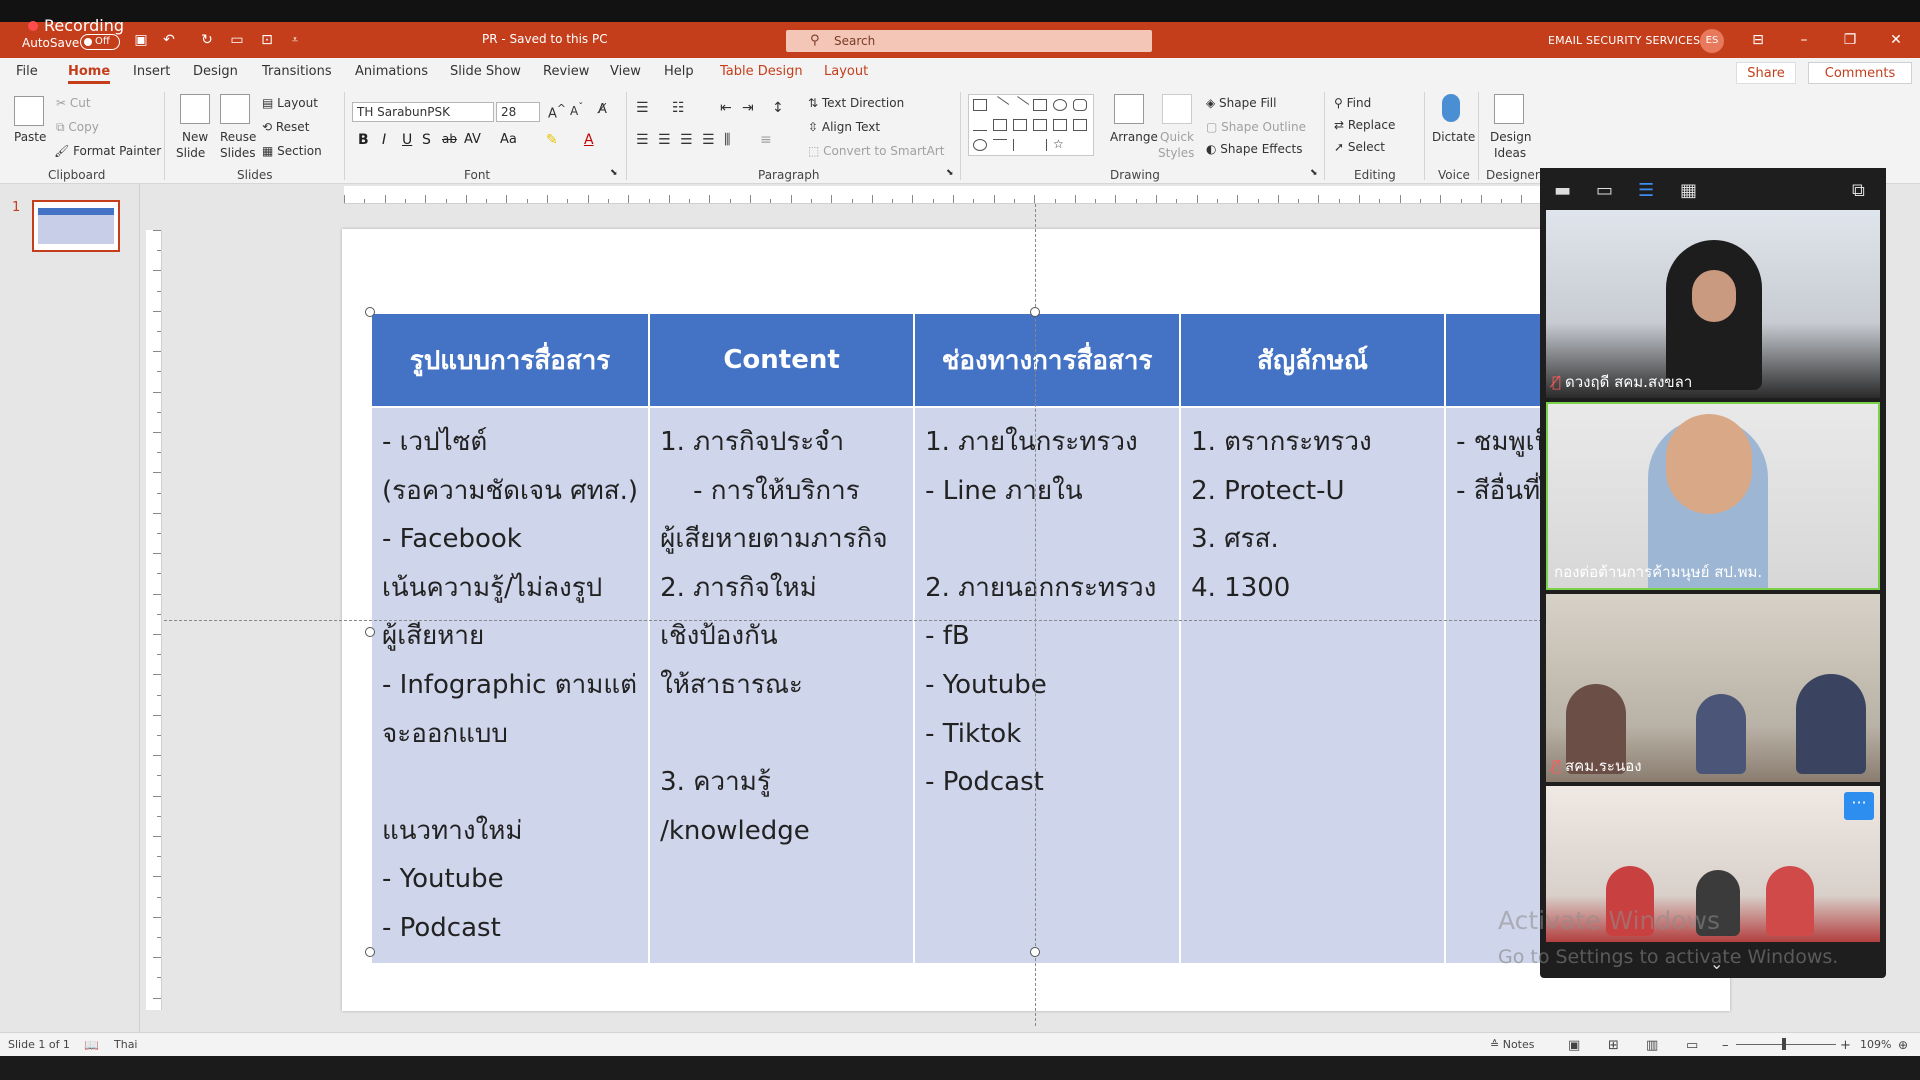 The height and width of the screenshot is (1080, 1920). I want to click on slideshow-view-icon: ▭, so click(1692, 1045).